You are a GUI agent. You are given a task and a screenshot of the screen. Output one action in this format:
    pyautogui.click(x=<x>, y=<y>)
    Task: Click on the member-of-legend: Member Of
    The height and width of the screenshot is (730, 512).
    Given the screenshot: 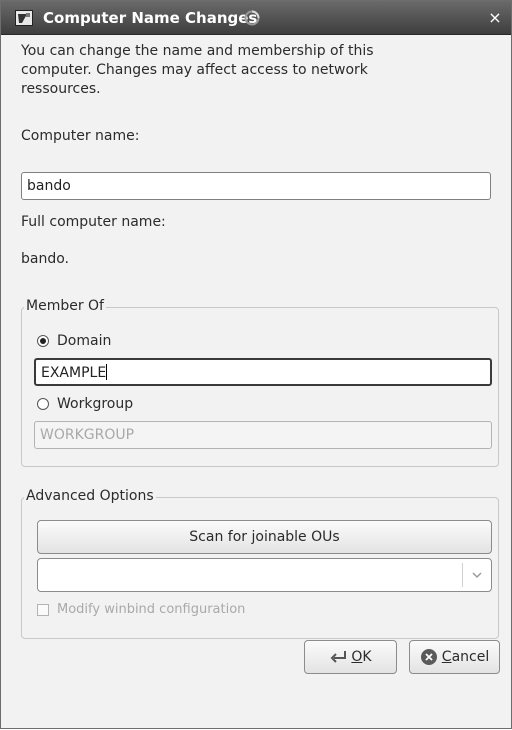 What is the action you would take?
    pyautogui.click(x=65, y=306)
    